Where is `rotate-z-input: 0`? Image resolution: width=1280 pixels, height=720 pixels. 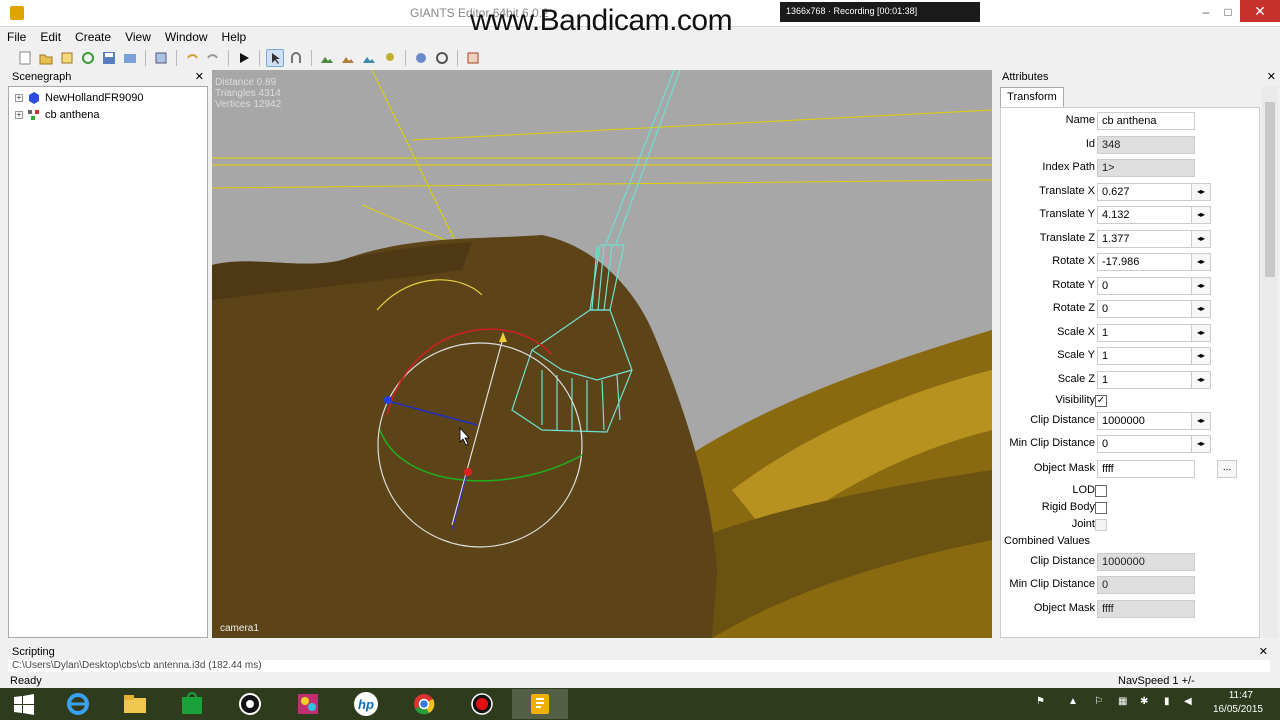 rotate-z-input: 0 is located at coordinates (1146, 309).